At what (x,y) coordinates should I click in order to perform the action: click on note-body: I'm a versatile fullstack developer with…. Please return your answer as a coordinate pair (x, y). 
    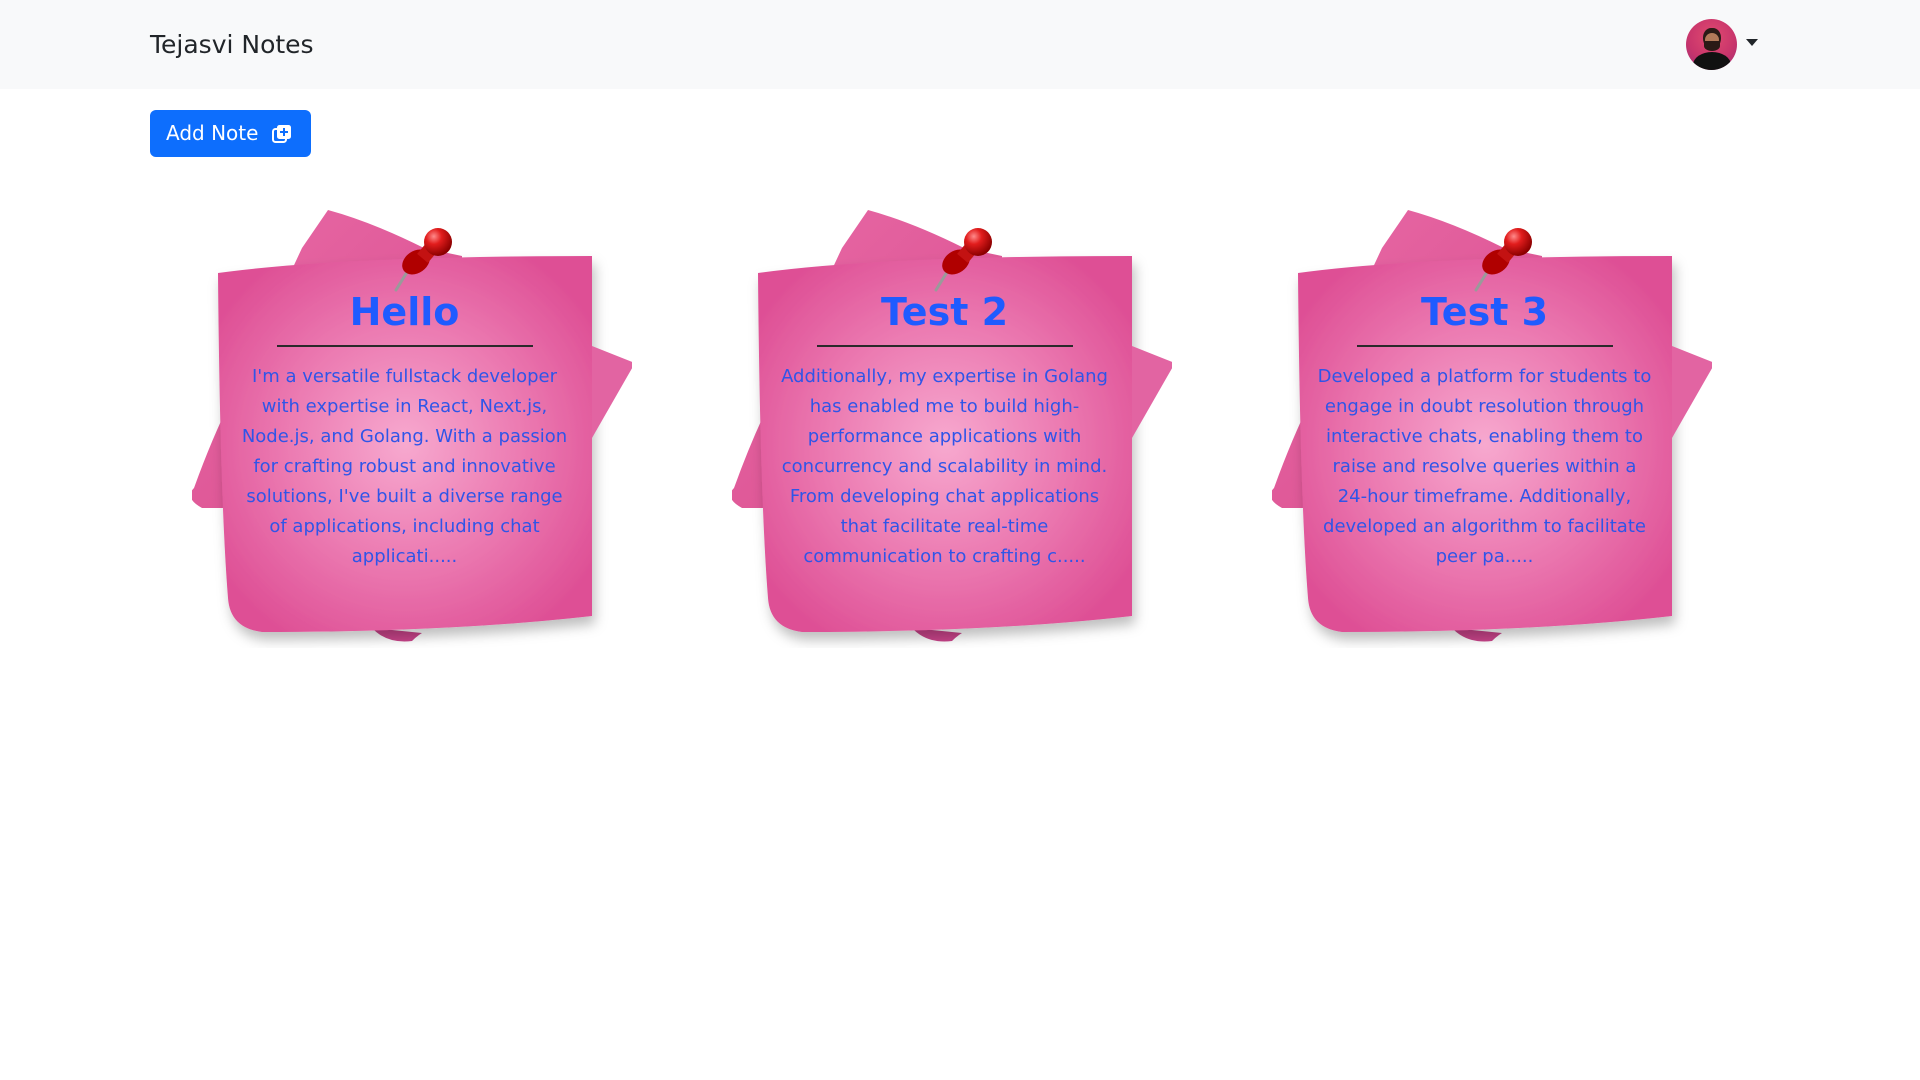
    Looking at the image, I should click on (404, 466).